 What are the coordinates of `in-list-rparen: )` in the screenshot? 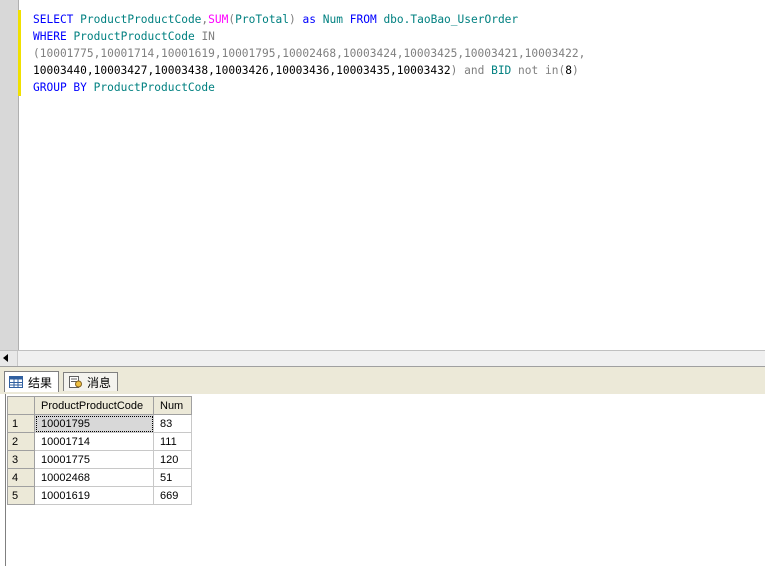 It's located at (454, 70).